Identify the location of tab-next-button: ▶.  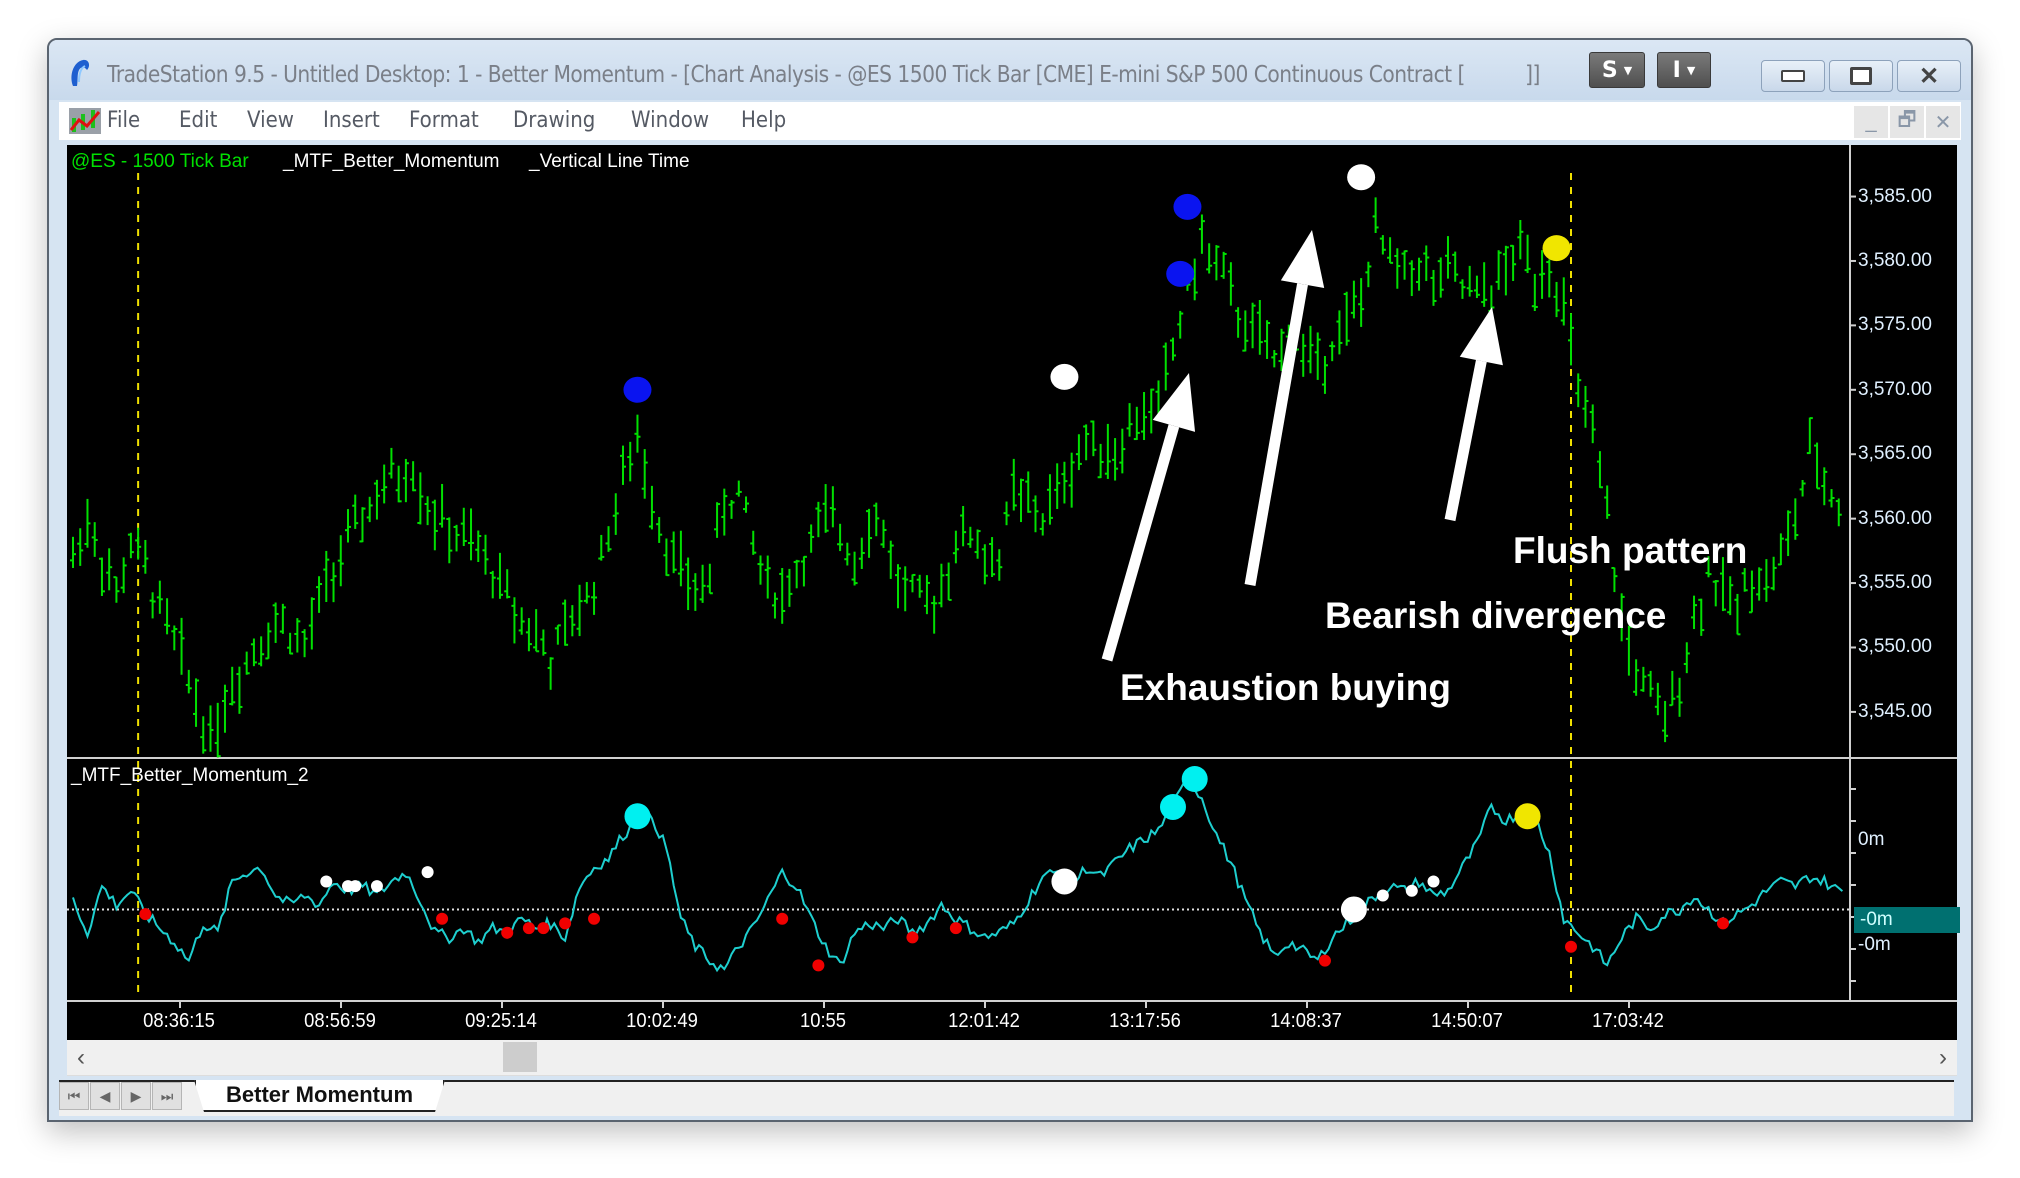
(136, 1096).